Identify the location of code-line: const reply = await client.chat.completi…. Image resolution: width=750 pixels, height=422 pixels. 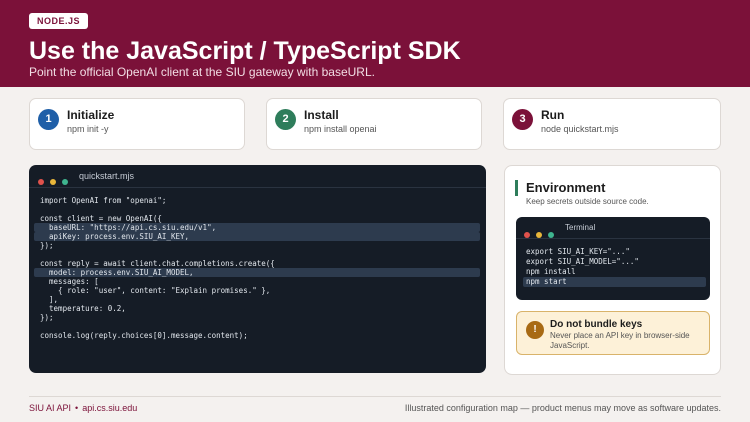
(157, 263).